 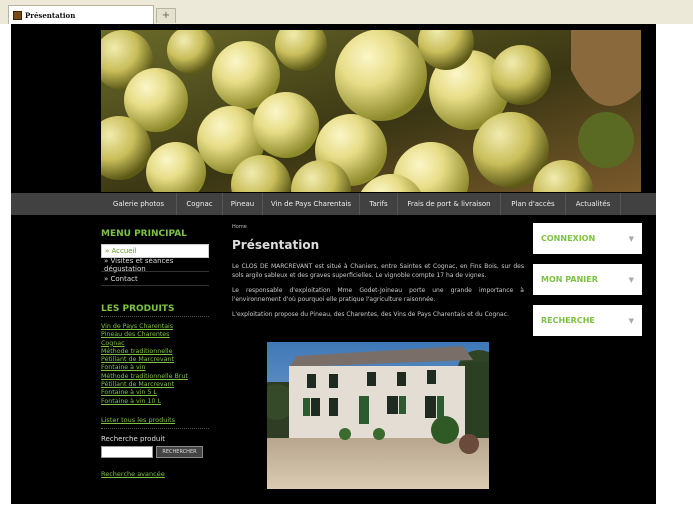 I want to click on products-title: LES PRODUITS, so click(x=155, y=310).